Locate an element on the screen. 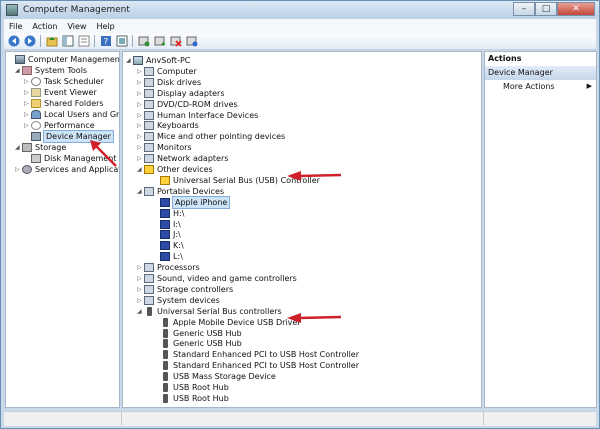  device-tree-item: ▷ Storage controllers is located at coordinates (185, 289).